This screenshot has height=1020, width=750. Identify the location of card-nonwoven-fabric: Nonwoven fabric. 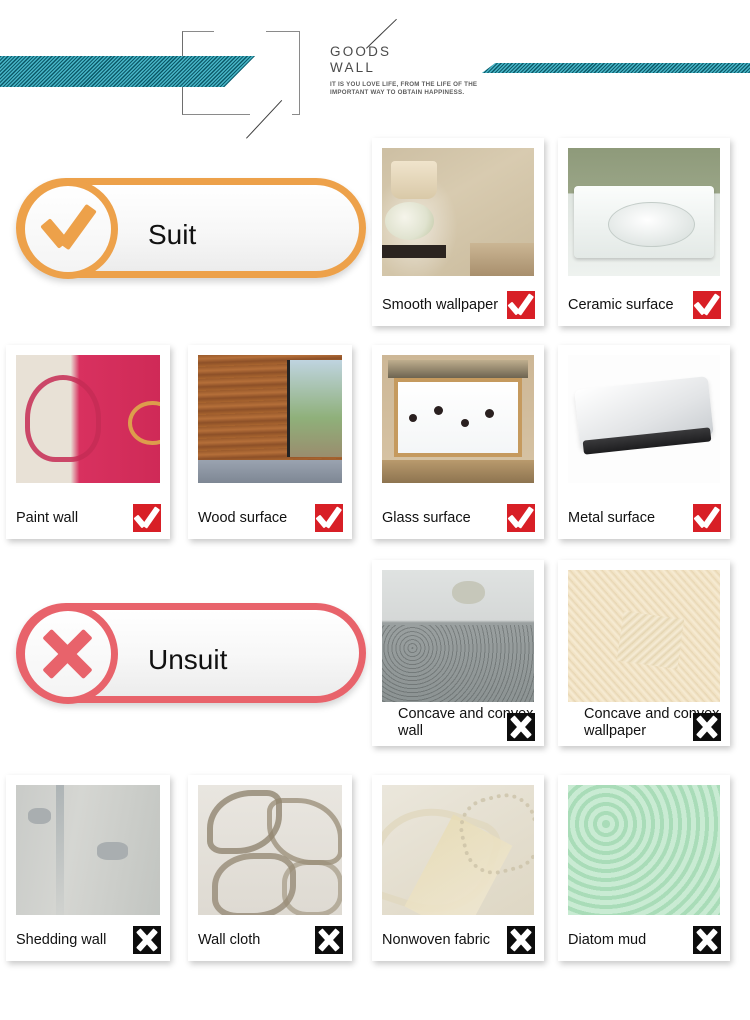
(458, 868).